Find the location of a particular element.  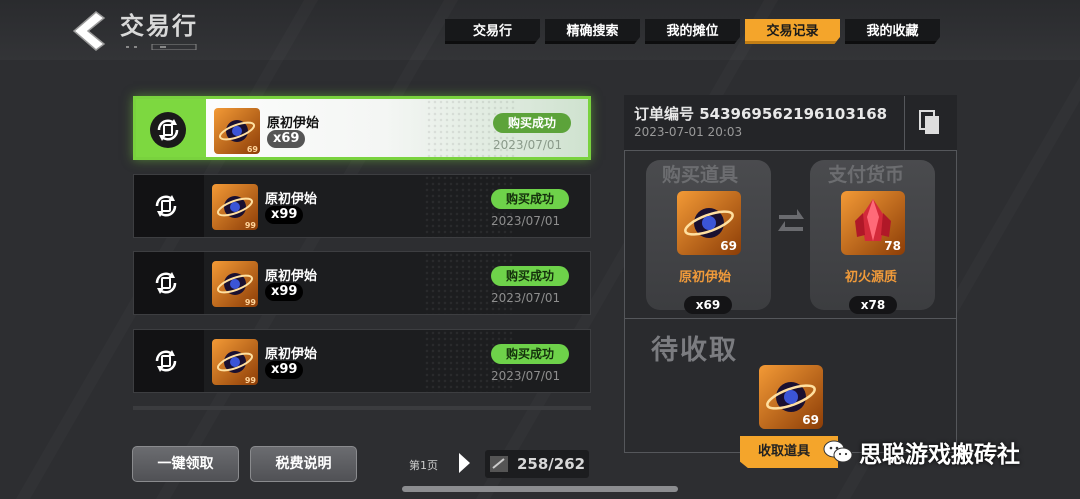

copy-button is located at coordinates (930, 123).